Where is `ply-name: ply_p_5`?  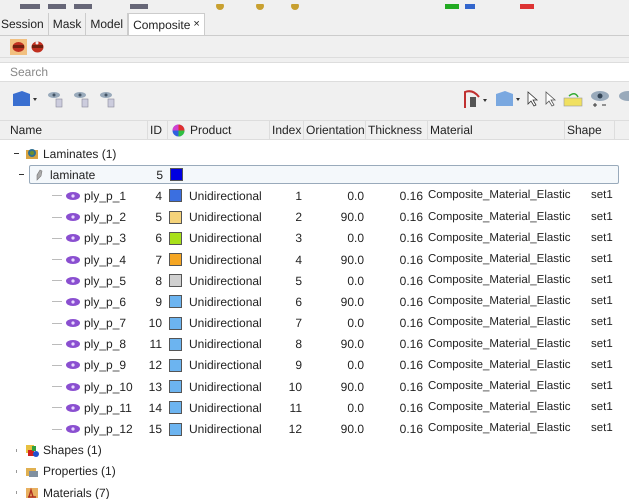
ply-name: ply_p_5 is located at coordinates (105, 281).